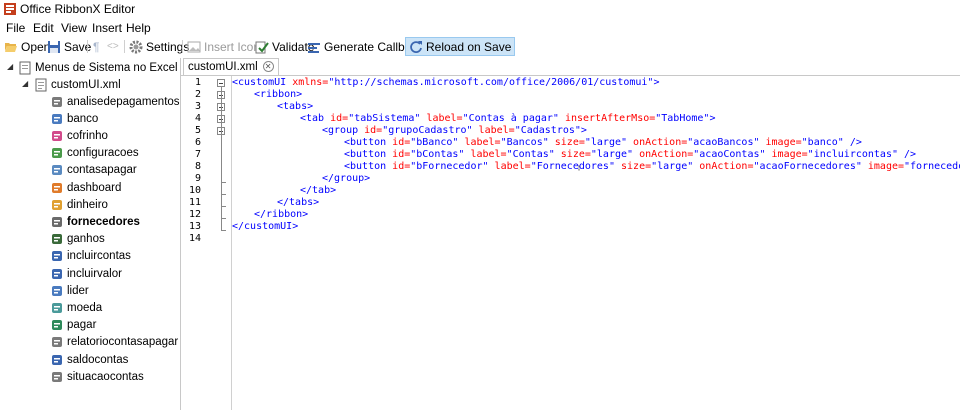 The height and width of the screenshot is (410, 960). Describe the element at coordinates (115, 101) in the screenshot. I see `tree-item-analisedepagamentos: analisedepagamentos` at that location.